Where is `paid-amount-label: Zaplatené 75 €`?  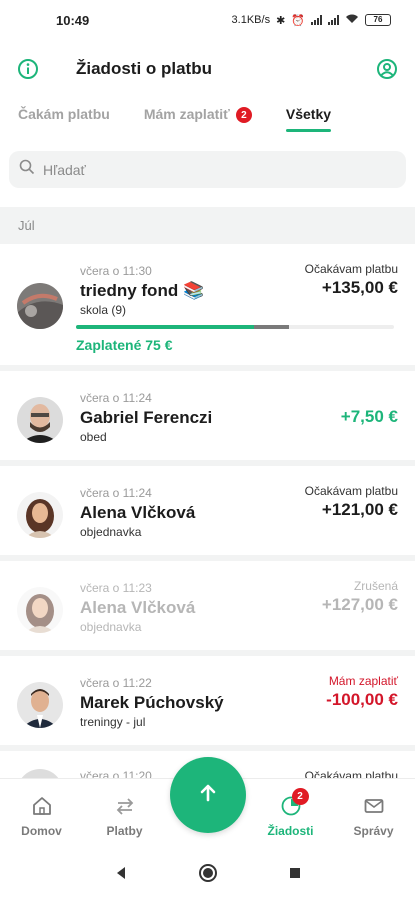 paid-amount-label: Zaplatené 75 € is located at coordinates (124, 345).